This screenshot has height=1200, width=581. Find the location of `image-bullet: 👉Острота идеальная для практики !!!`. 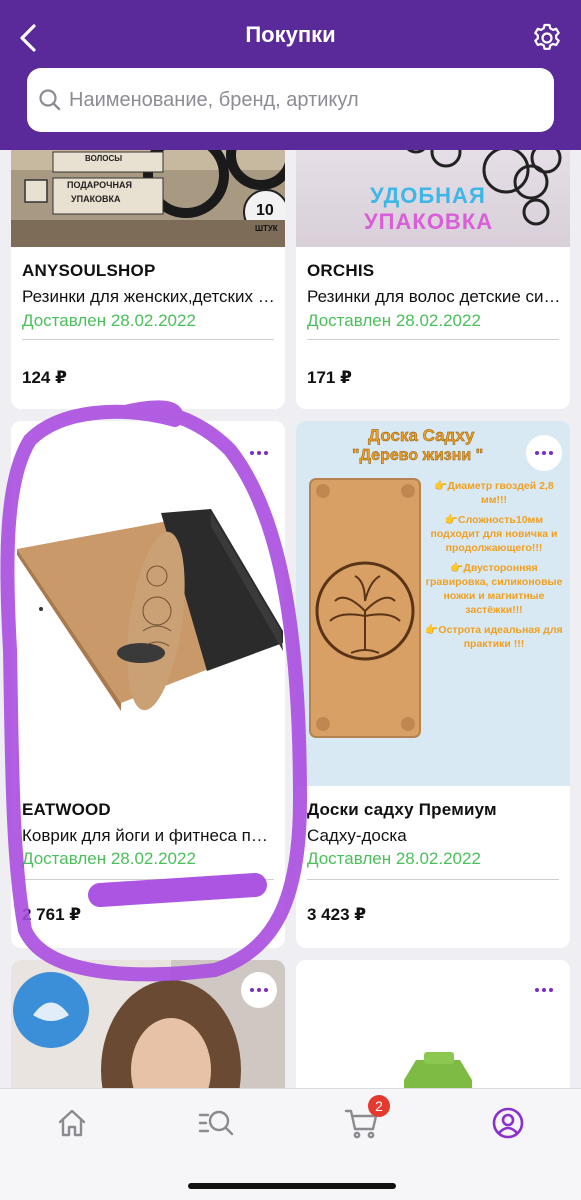

image-bullet: 👉Острота идеальная для практики !!! is located at coordinates (494, 637).